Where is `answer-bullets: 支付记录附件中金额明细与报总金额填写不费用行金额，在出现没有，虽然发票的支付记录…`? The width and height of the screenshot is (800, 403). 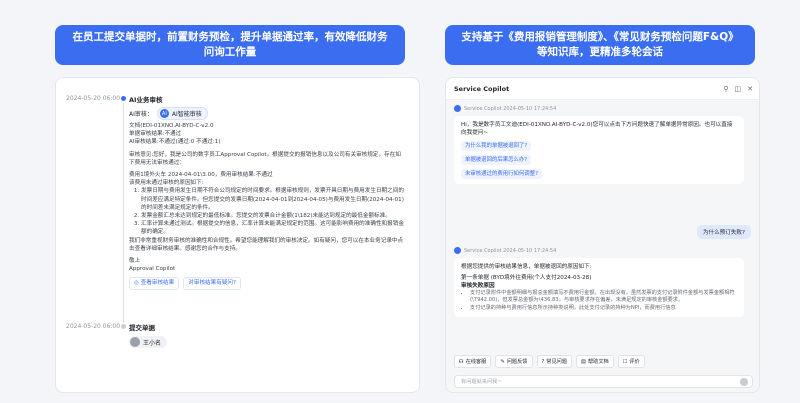
answer-bullets: 支付记录附件中金额明细与报总金额填写不费用行金额，在出现没有，虽然发票的支付记录… is located at coordinates (599, 301).